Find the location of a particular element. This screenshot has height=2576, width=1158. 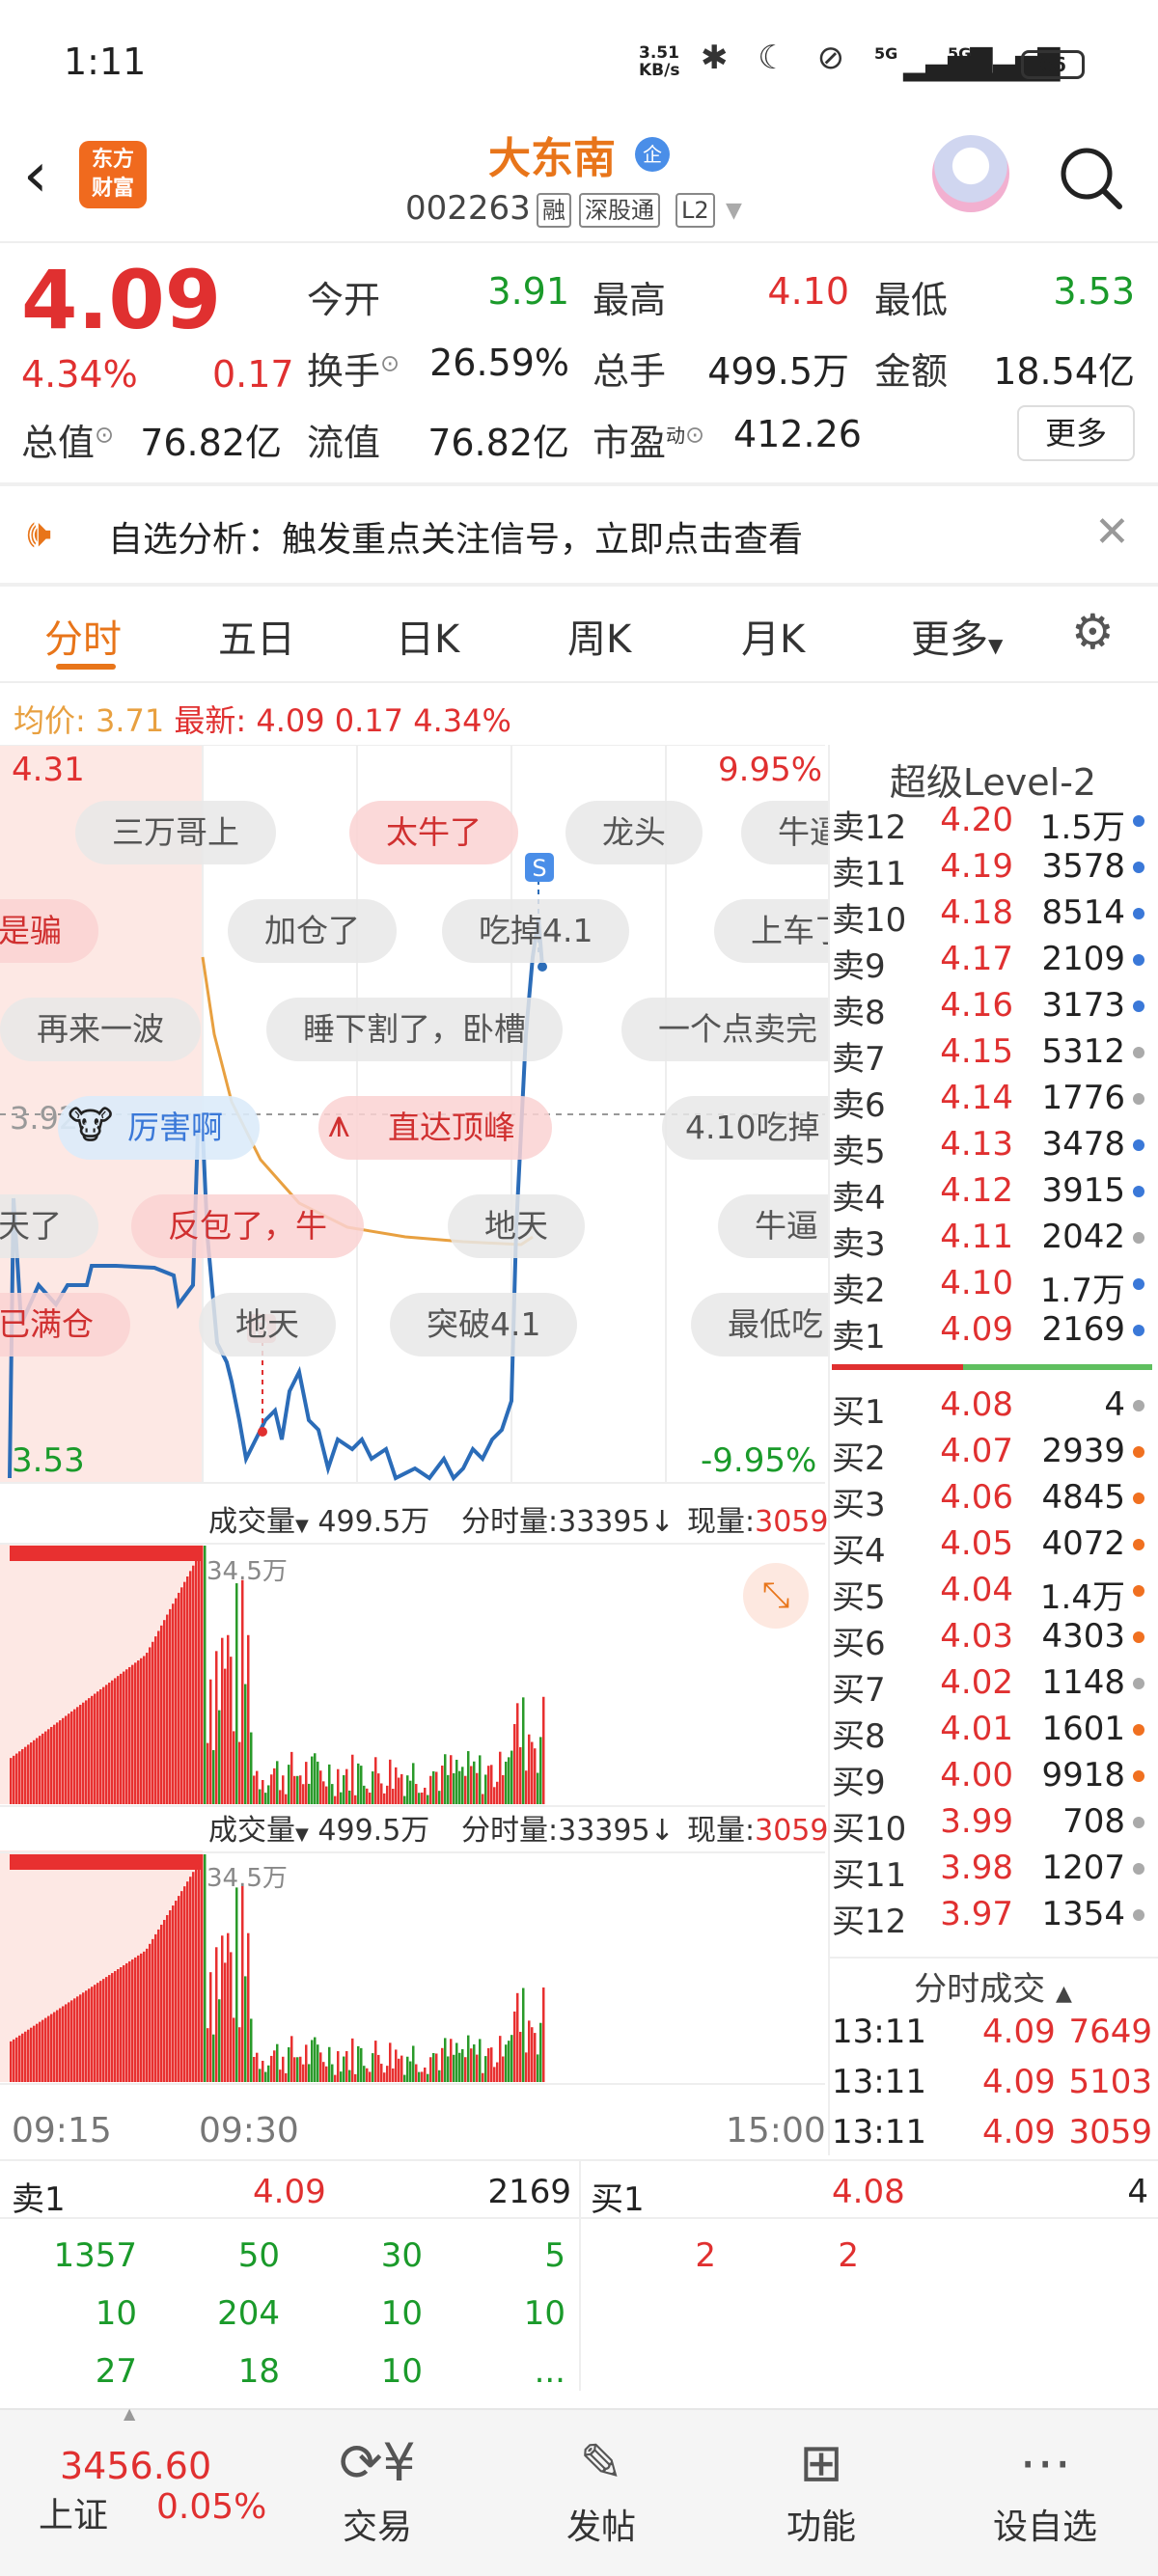

bid-row: 买9 4.00 9918 is located at coordinates (993, 1779).